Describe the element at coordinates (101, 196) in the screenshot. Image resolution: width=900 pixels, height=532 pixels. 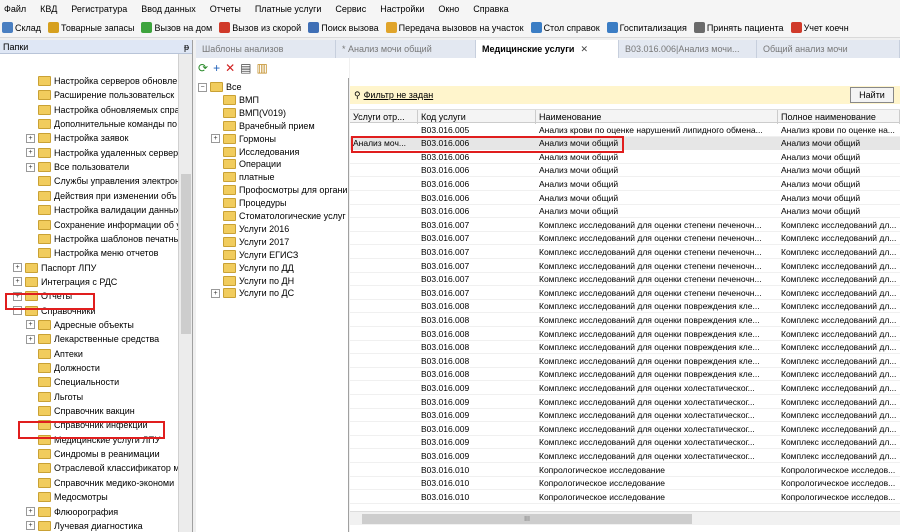
I see `tree-item: Действия при изменении объ` at that location.